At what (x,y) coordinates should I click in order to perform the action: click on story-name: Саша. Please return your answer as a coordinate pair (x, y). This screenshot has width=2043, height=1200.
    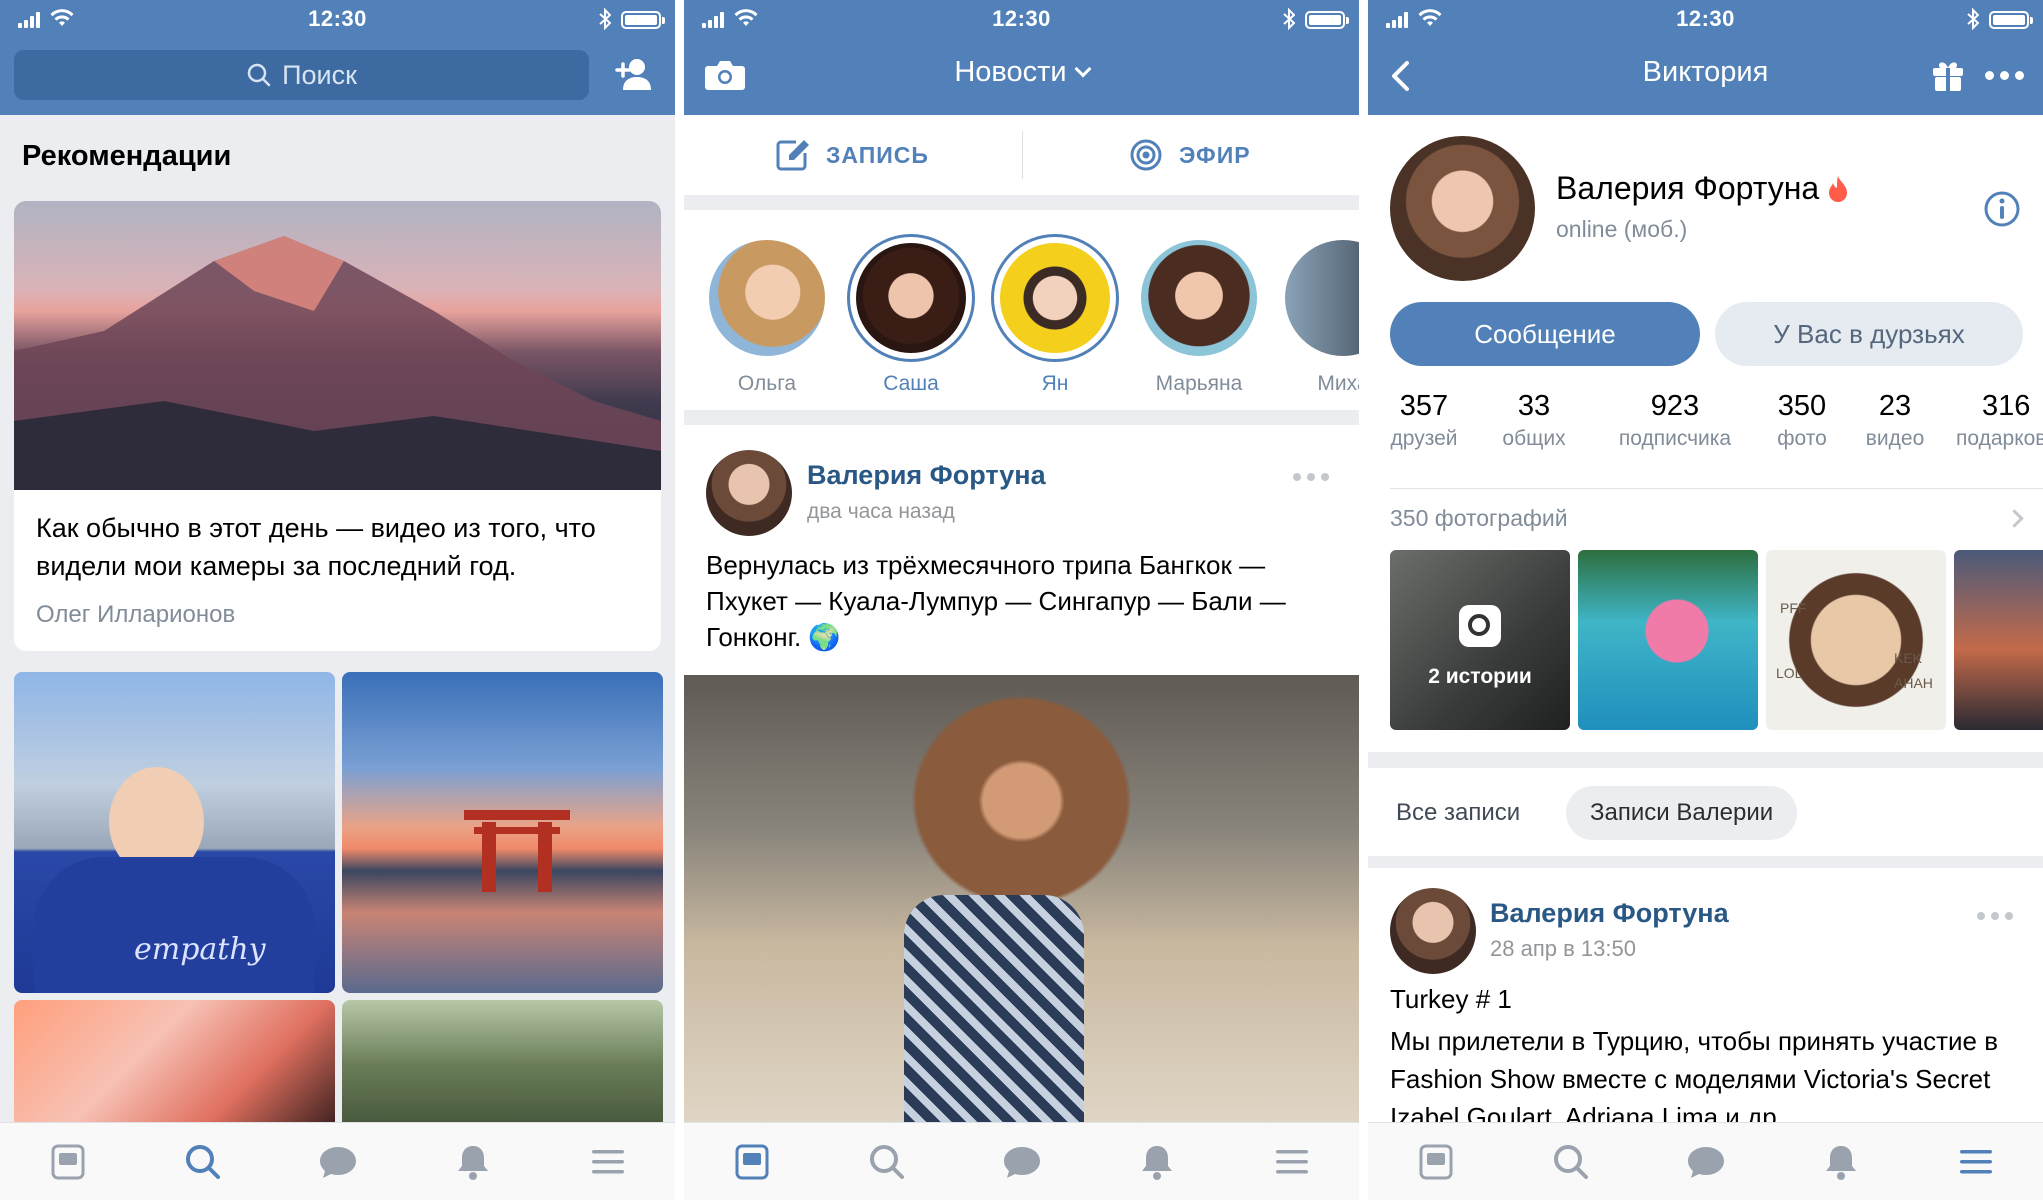
    Looking at the image, I should click on (911, 383).